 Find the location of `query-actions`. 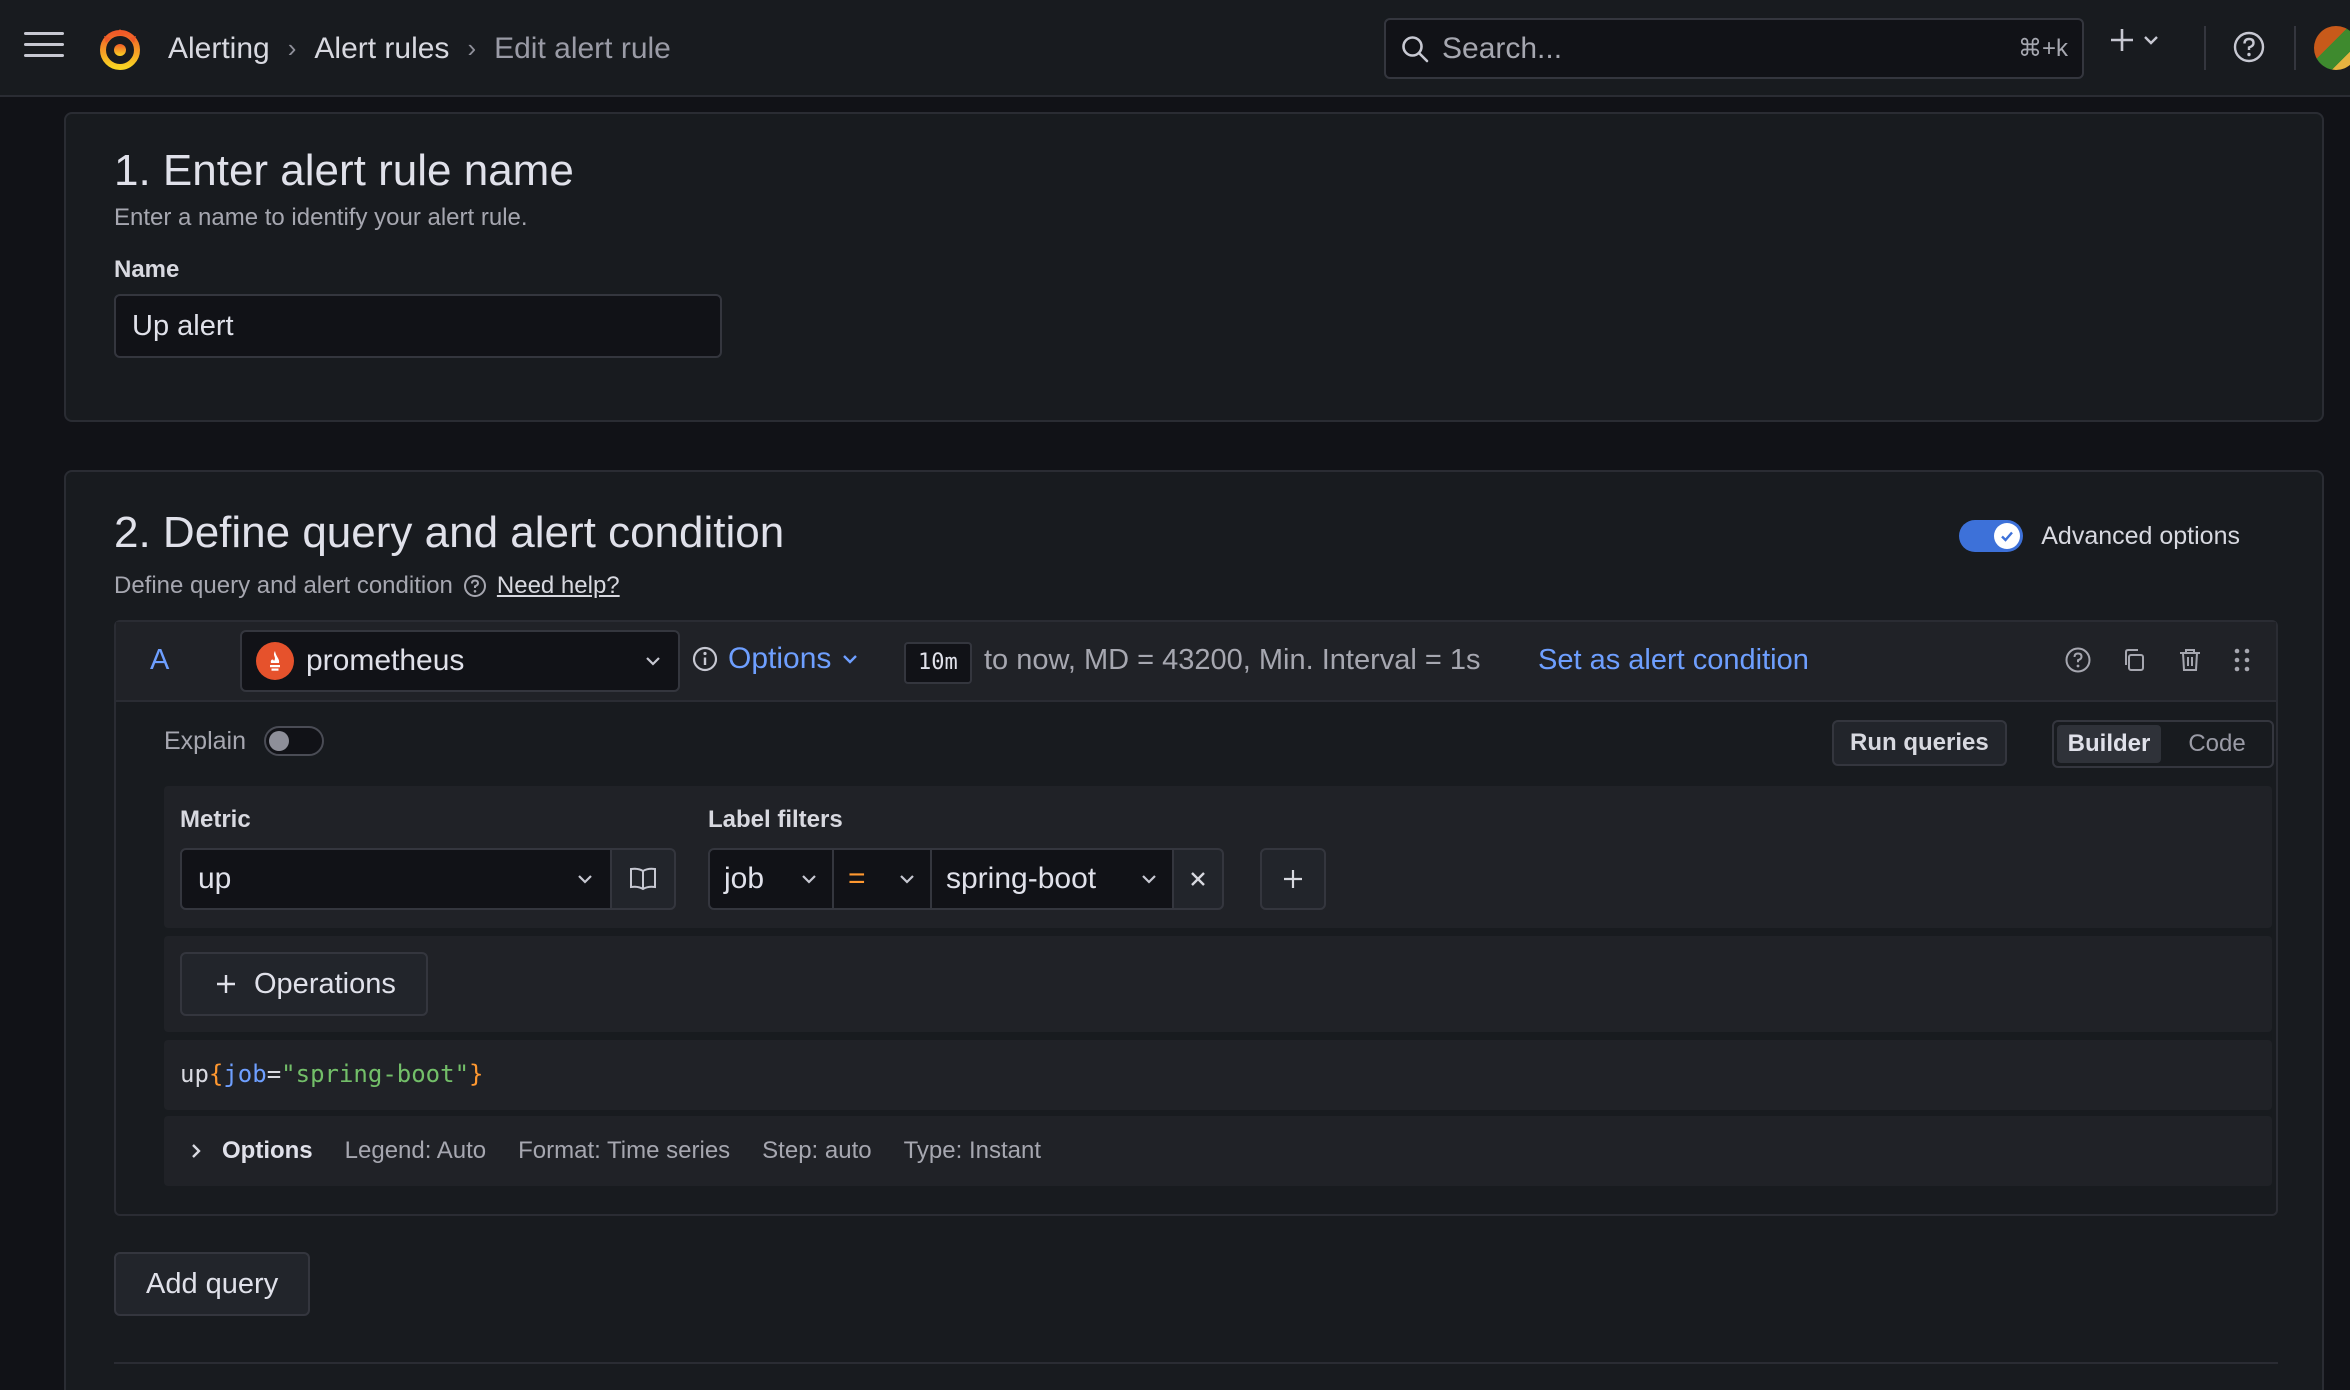

query-actions is located at coordinates (2158, 660).